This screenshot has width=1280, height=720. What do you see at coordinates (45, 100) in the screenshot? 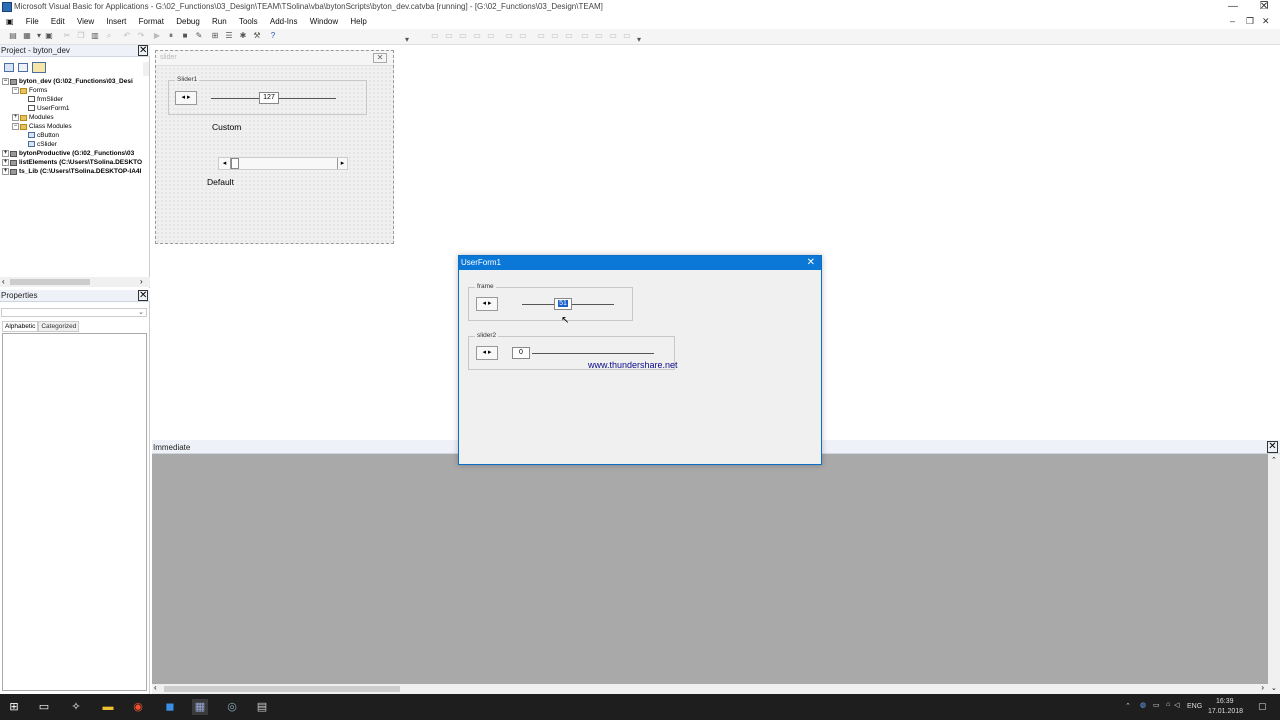
I see `tree-item: frmSlider` at bounding box center [45, 100].